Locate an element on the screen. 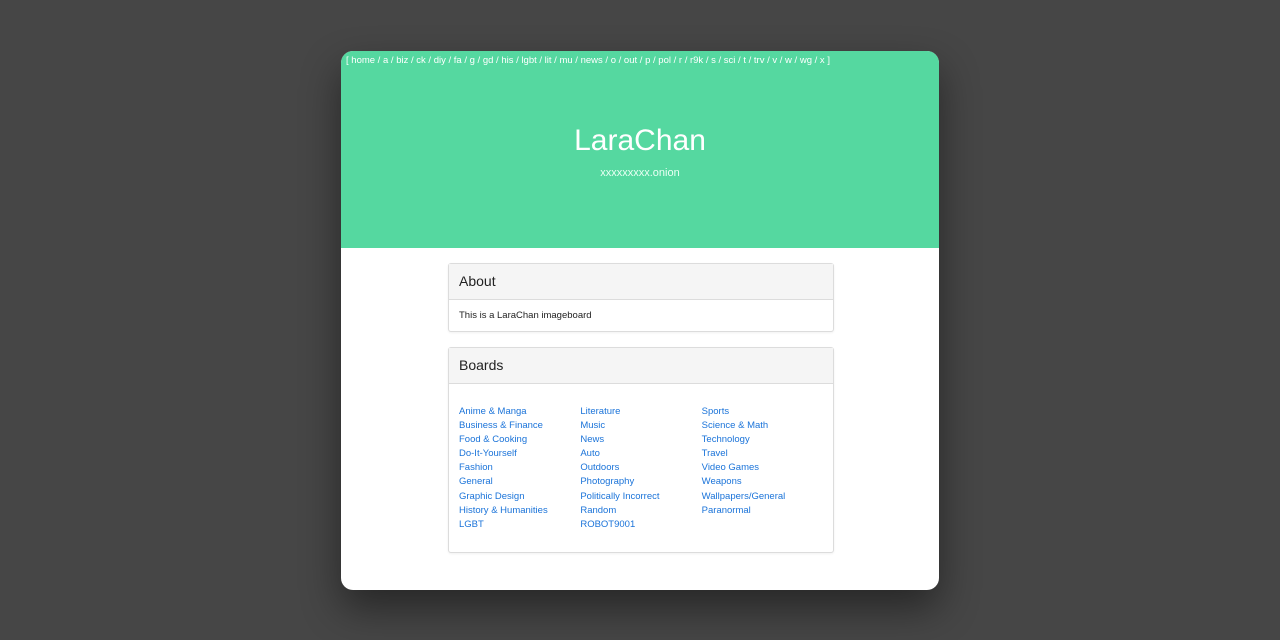 Image resolution: width=1280 pixels, height=640 pixels. nav-link-ck: ck is located at coordinates (421, 60).